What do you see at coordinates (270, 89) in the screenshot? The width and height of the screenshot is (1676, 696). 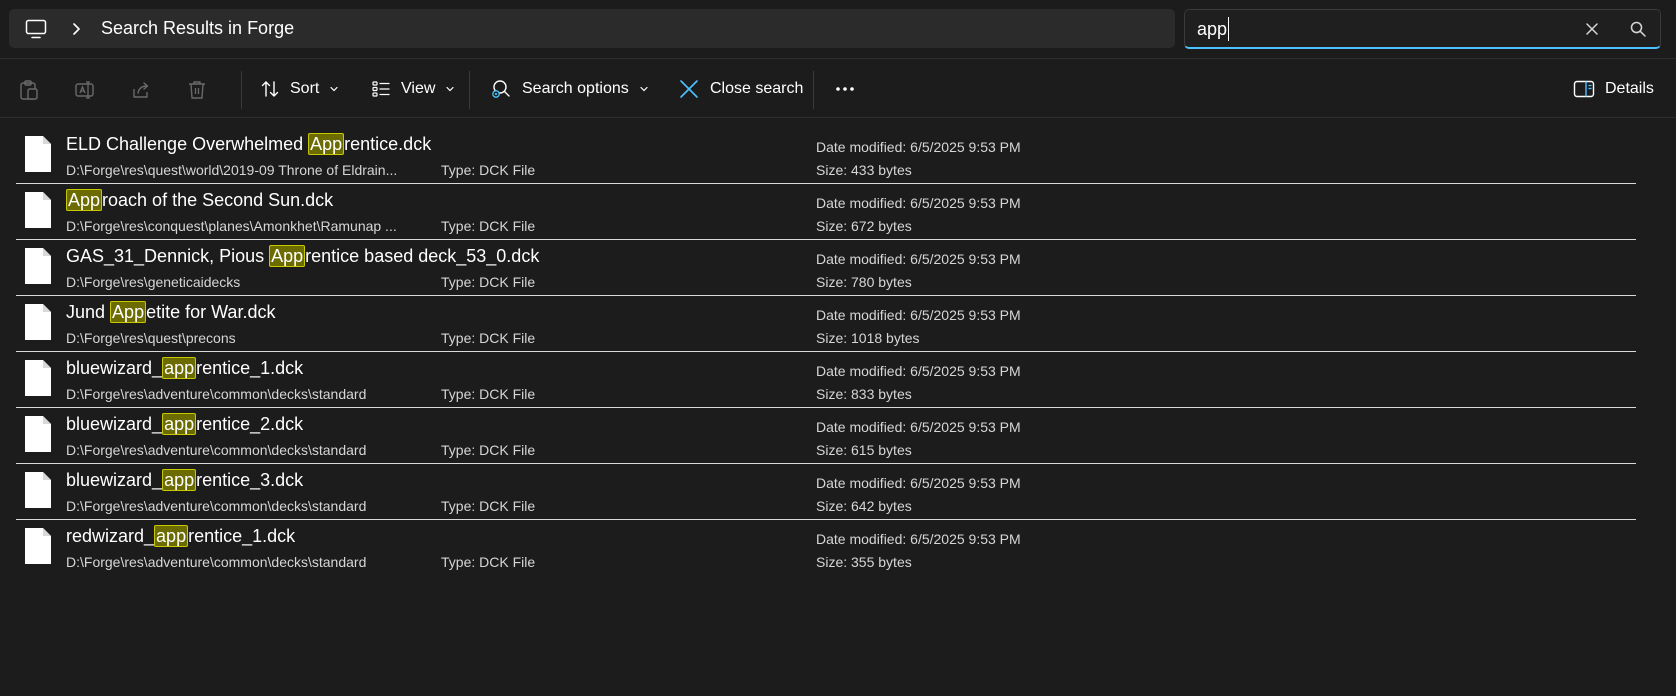 I see `sort-icon` at bounding box center [270, 89].